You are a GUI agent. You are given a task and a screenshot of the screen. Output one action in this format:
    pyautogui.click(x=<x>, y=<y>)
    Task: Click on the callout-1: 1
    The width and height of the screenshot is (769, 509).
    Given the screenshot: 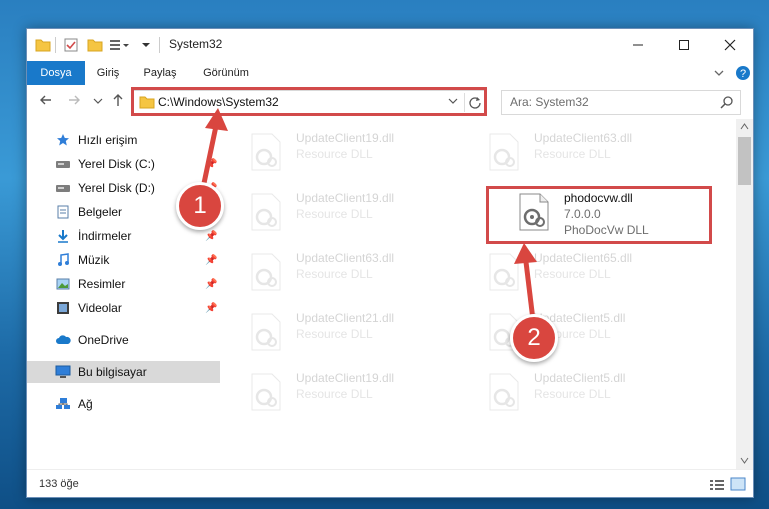 What is the action you would take?
    pyautogui.click(x=200, y=206)
    